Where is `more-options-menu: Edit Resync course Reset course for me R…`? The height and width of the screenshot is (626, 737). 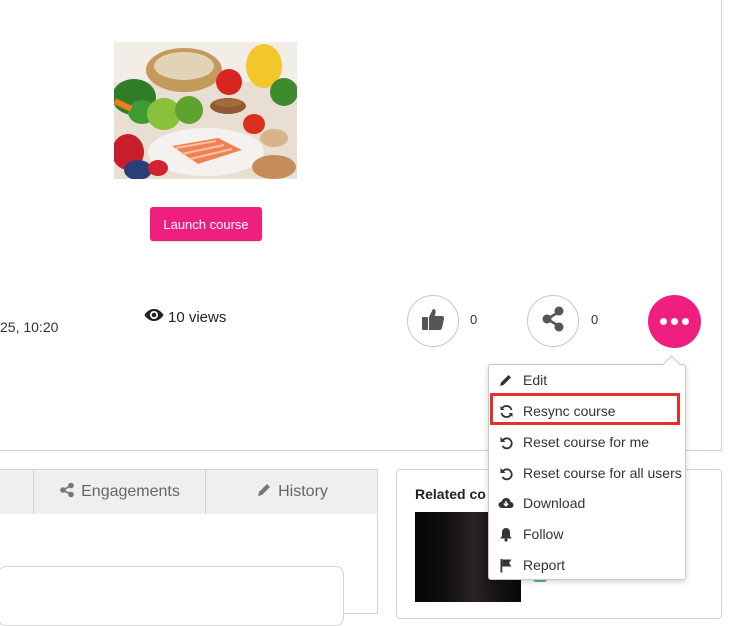
more-options-menu: Edit Resync course Reset course for me R… is located at coordinates (587, 472).